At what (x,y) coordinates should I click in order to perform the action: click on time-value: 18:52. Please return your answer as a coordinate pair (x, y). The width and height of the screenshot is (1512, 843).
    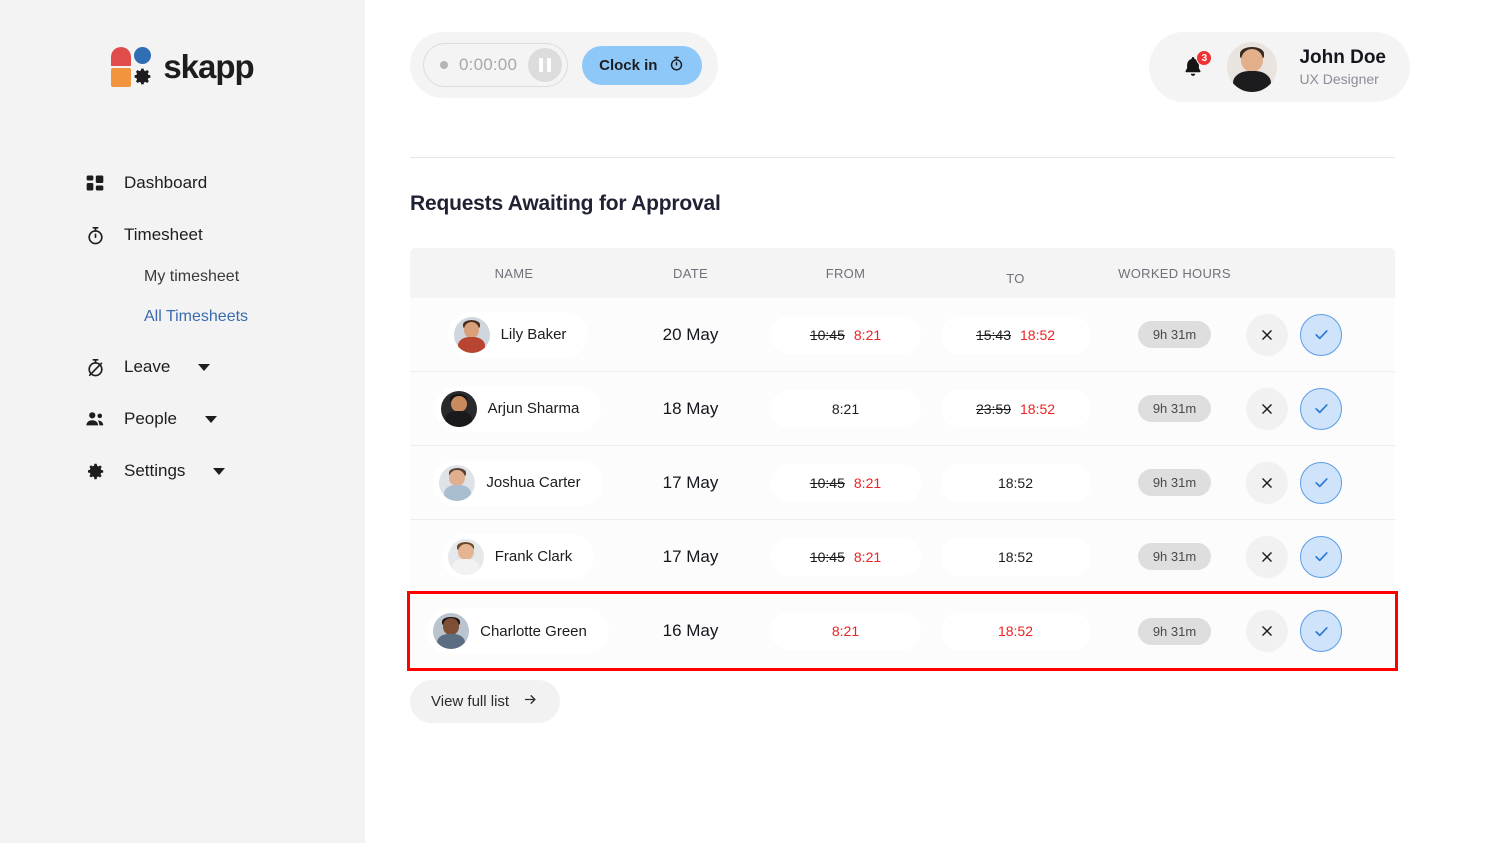
    Looking at the image, I should click on (1015, 482).